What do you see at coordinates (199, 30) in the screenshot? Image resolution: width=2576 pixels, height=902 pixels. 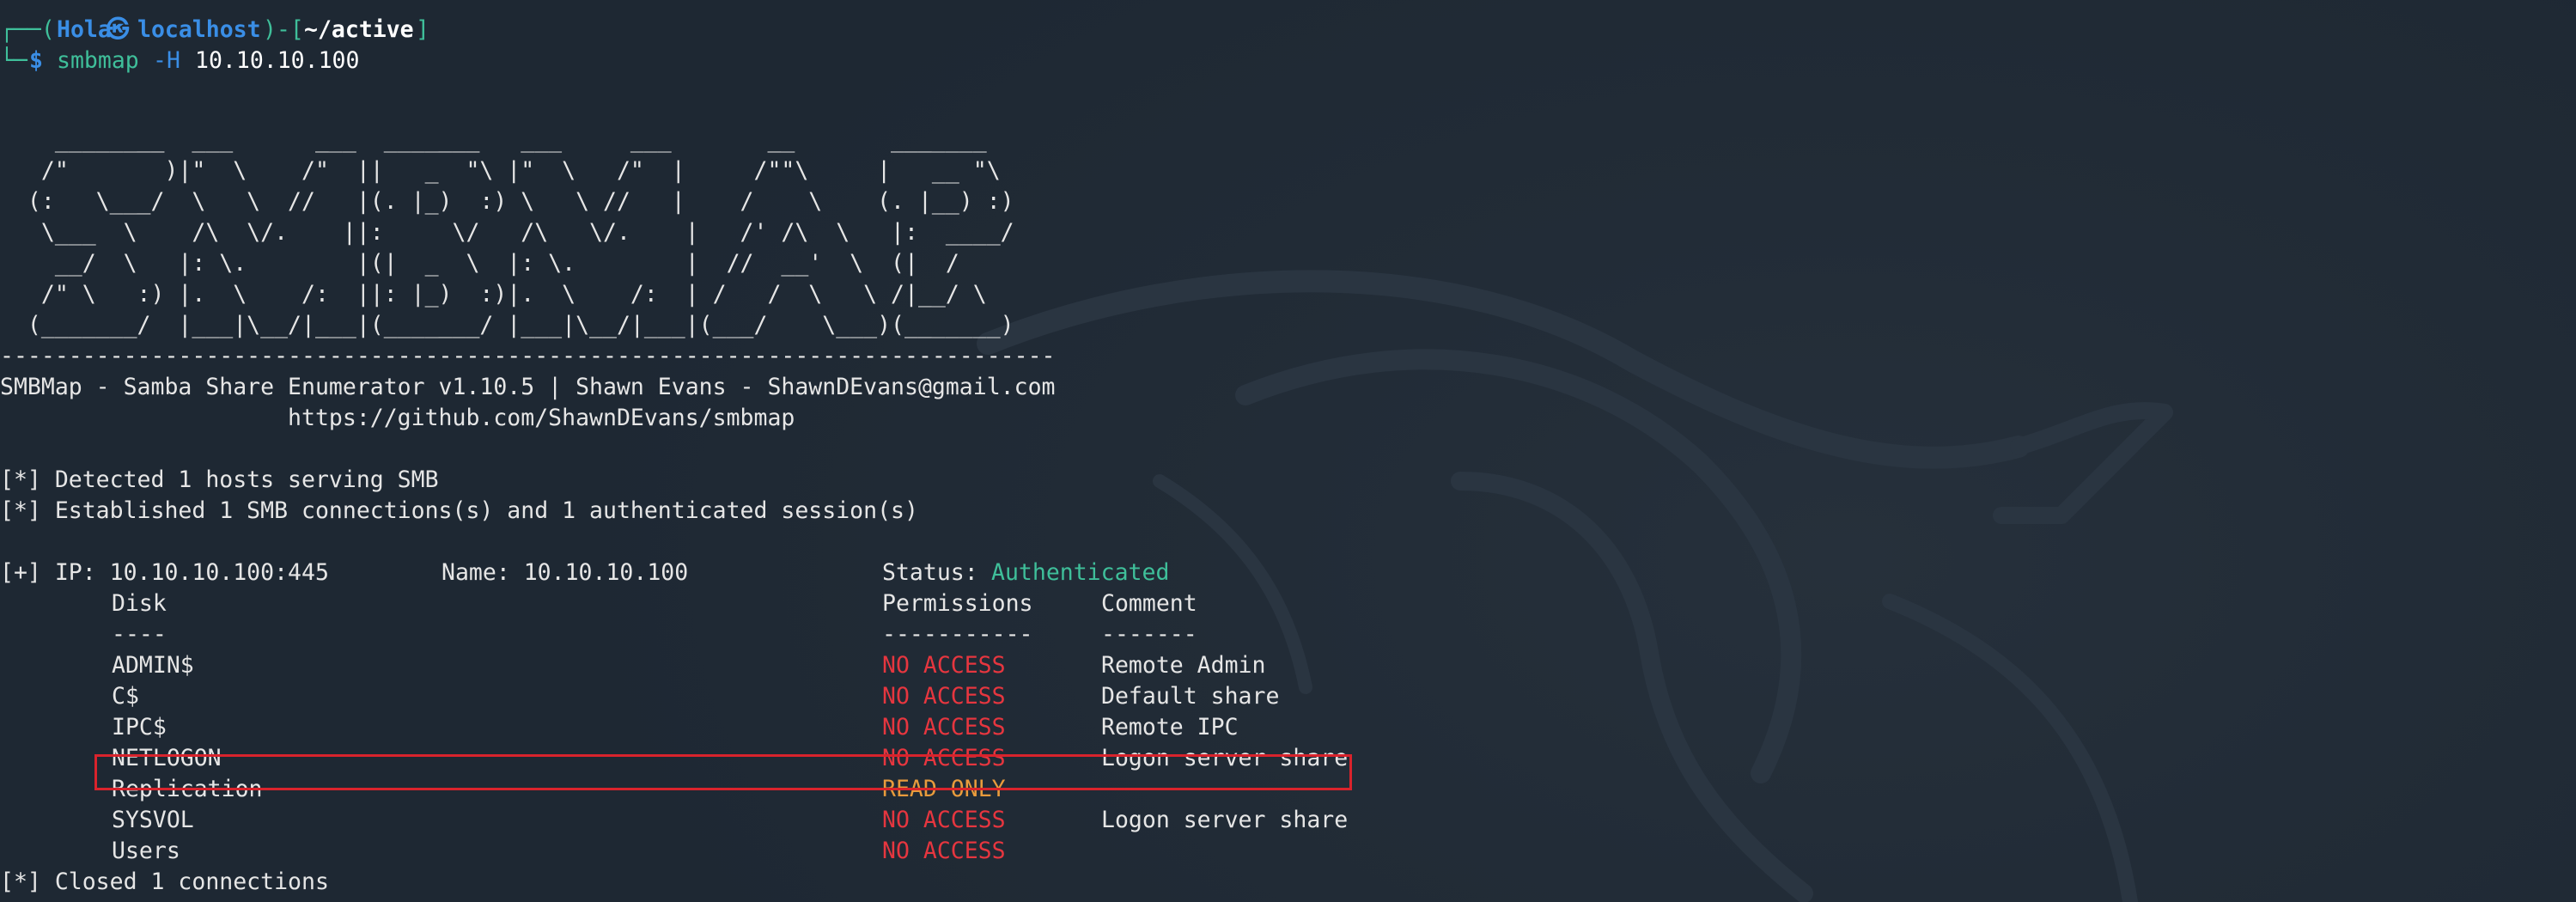 I see `prompt-host: localhost` at bounding box center [199, 30].